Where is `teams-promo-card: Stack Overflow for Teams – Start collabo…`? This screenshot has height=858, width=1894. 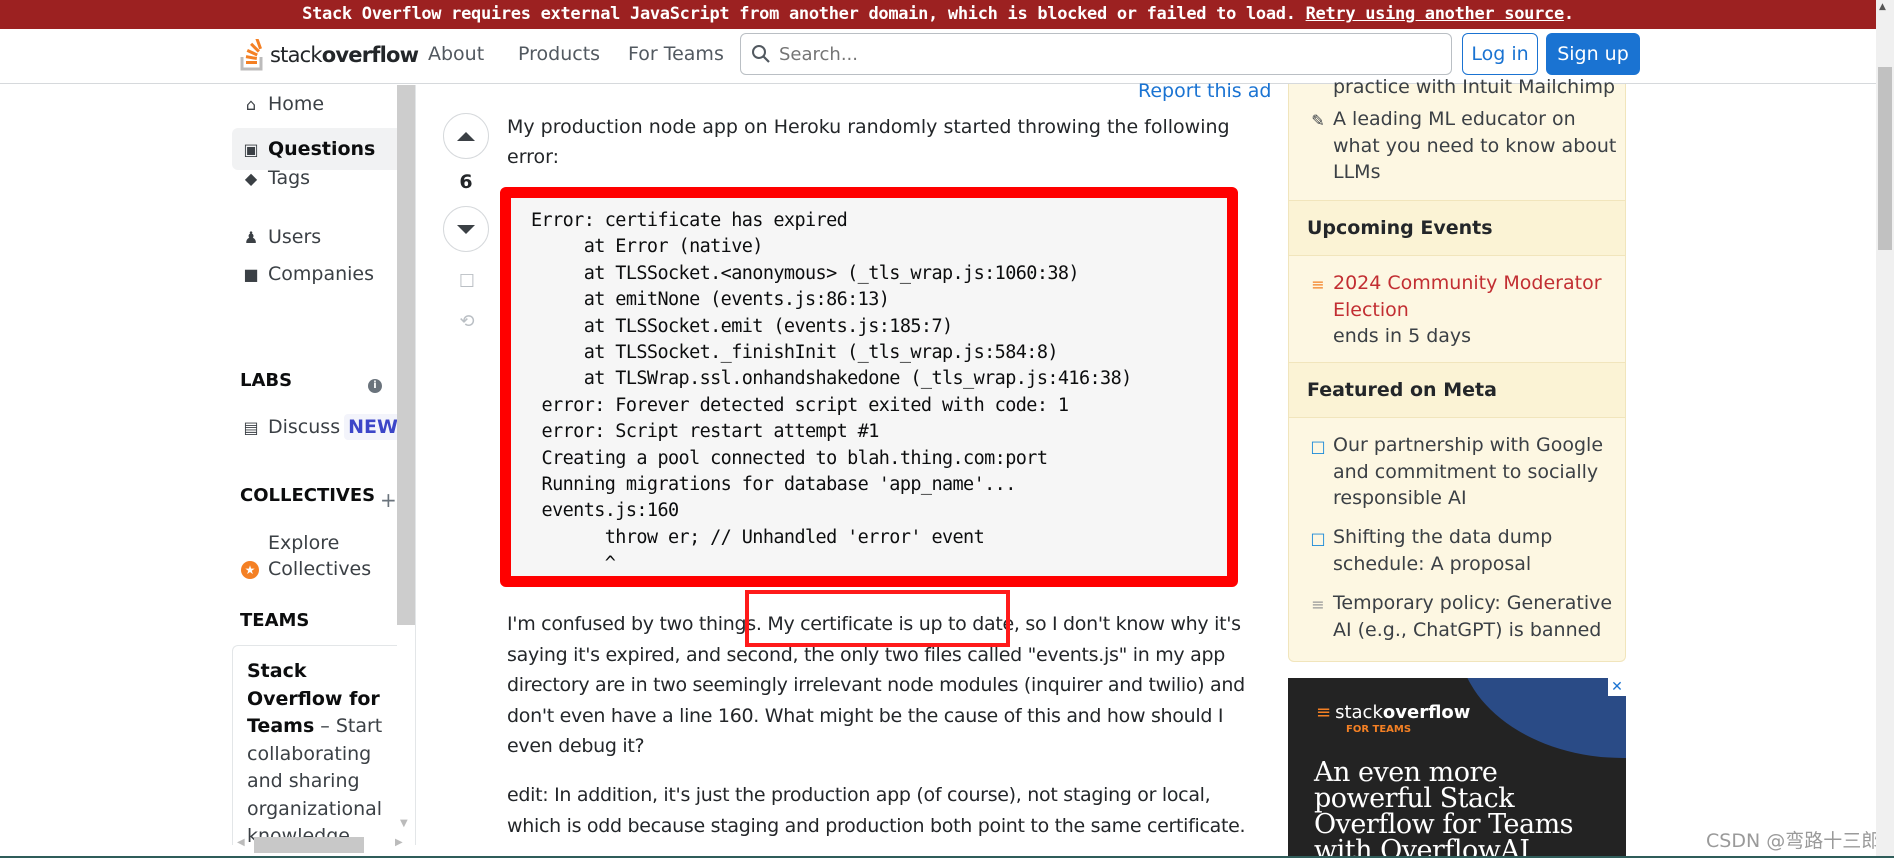 teams-promo-card: Stack Overflow for Teams – Start collabo… is located at coordinates (314, 745).